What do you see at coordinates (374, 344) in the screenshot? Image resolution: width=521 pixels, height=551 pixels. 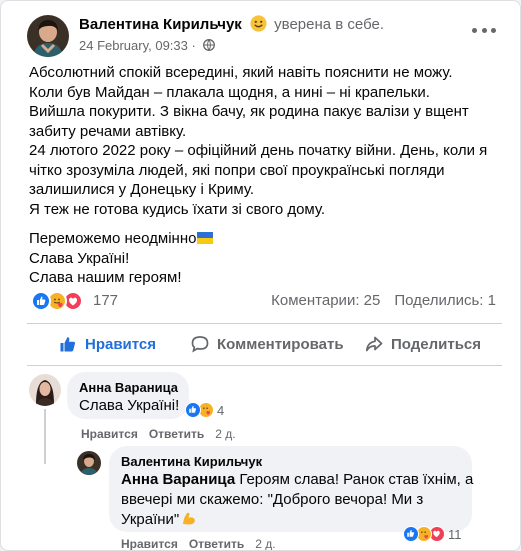 I see `share-icon` at bounding box center [374, 344].